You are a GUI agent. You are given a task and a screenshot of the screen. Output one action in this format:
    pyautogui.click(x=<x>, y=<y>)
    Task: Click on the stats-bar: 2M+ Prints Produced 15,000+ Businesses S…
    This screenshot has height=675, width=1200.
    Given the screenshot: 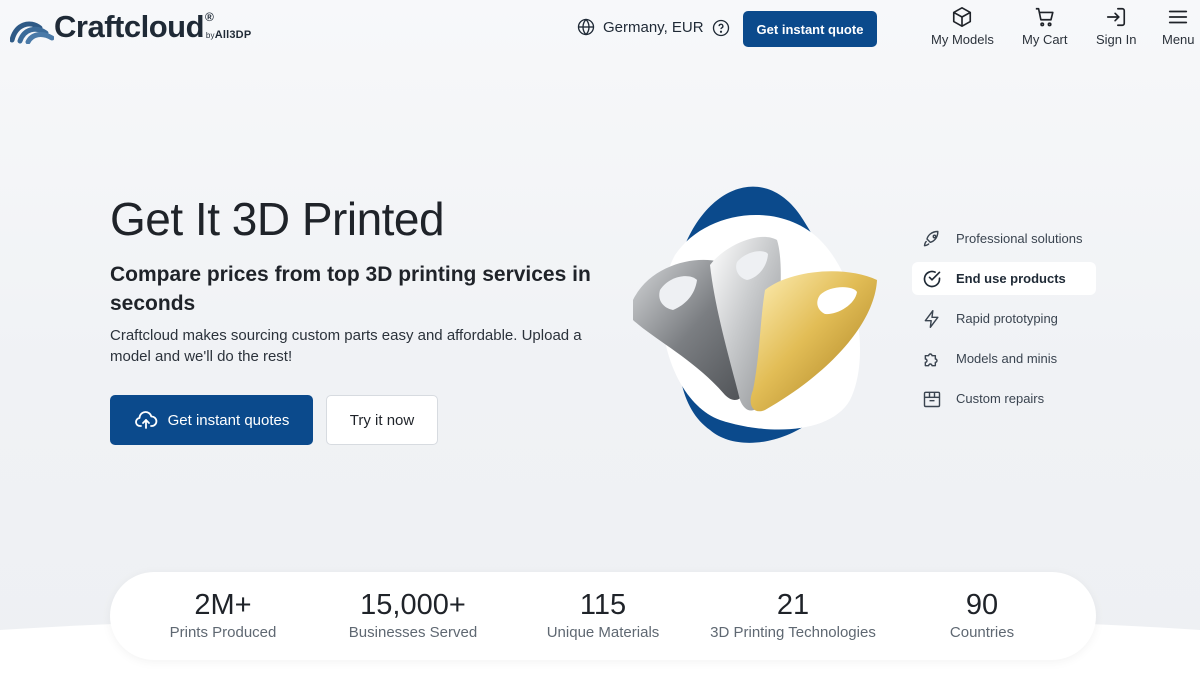 What is the action you would take?
    pyautogui.click(x=603, y=616)
    